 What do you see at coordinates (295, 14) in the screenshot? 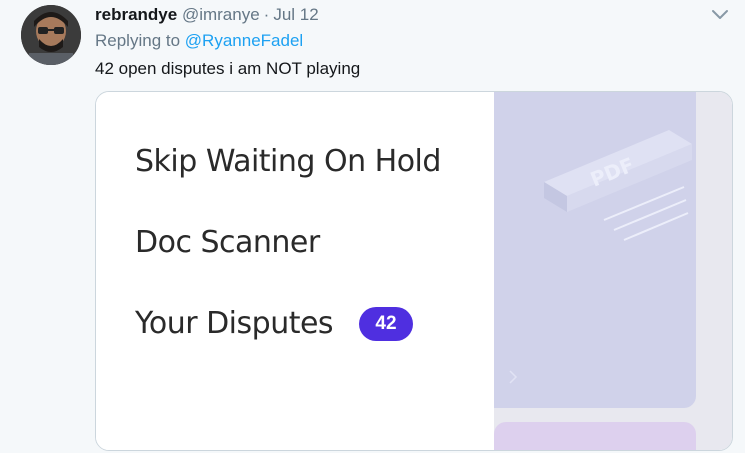
I see `tweet-date: Jul 12` at bounding box center [295, 14].